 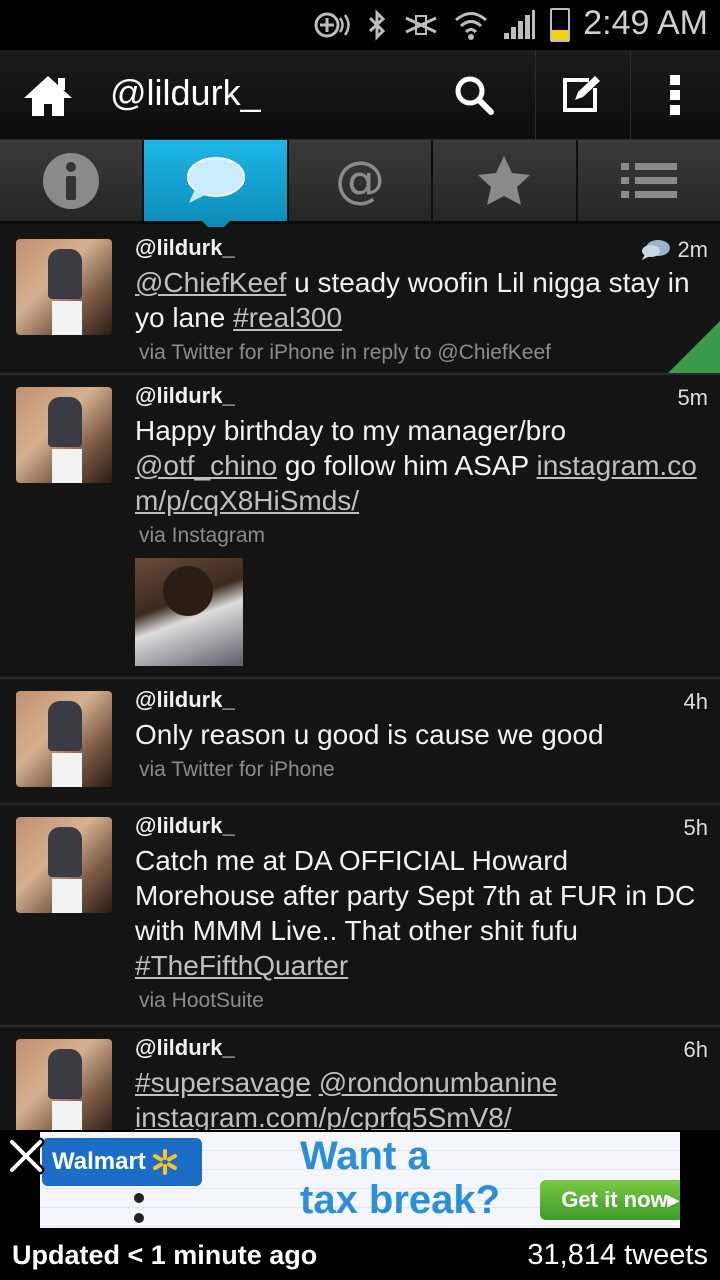 I want to click on compose-button, so click(x=579, y=95).